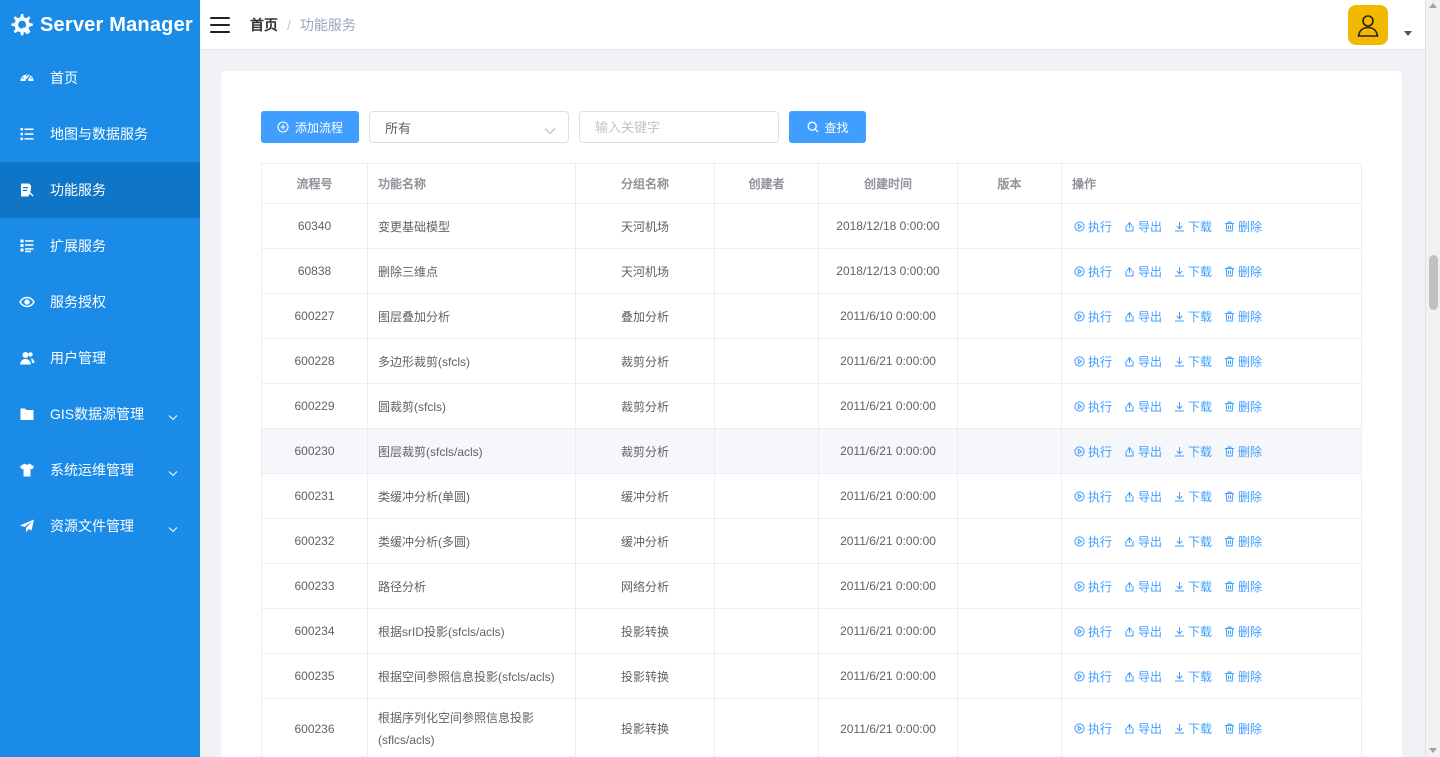 The image size is (1440, 757). Describe the element at coordinates (100, 414) in the screenshot. I see `sidebar-item-gis-source: GIS数据源管理` at that location.